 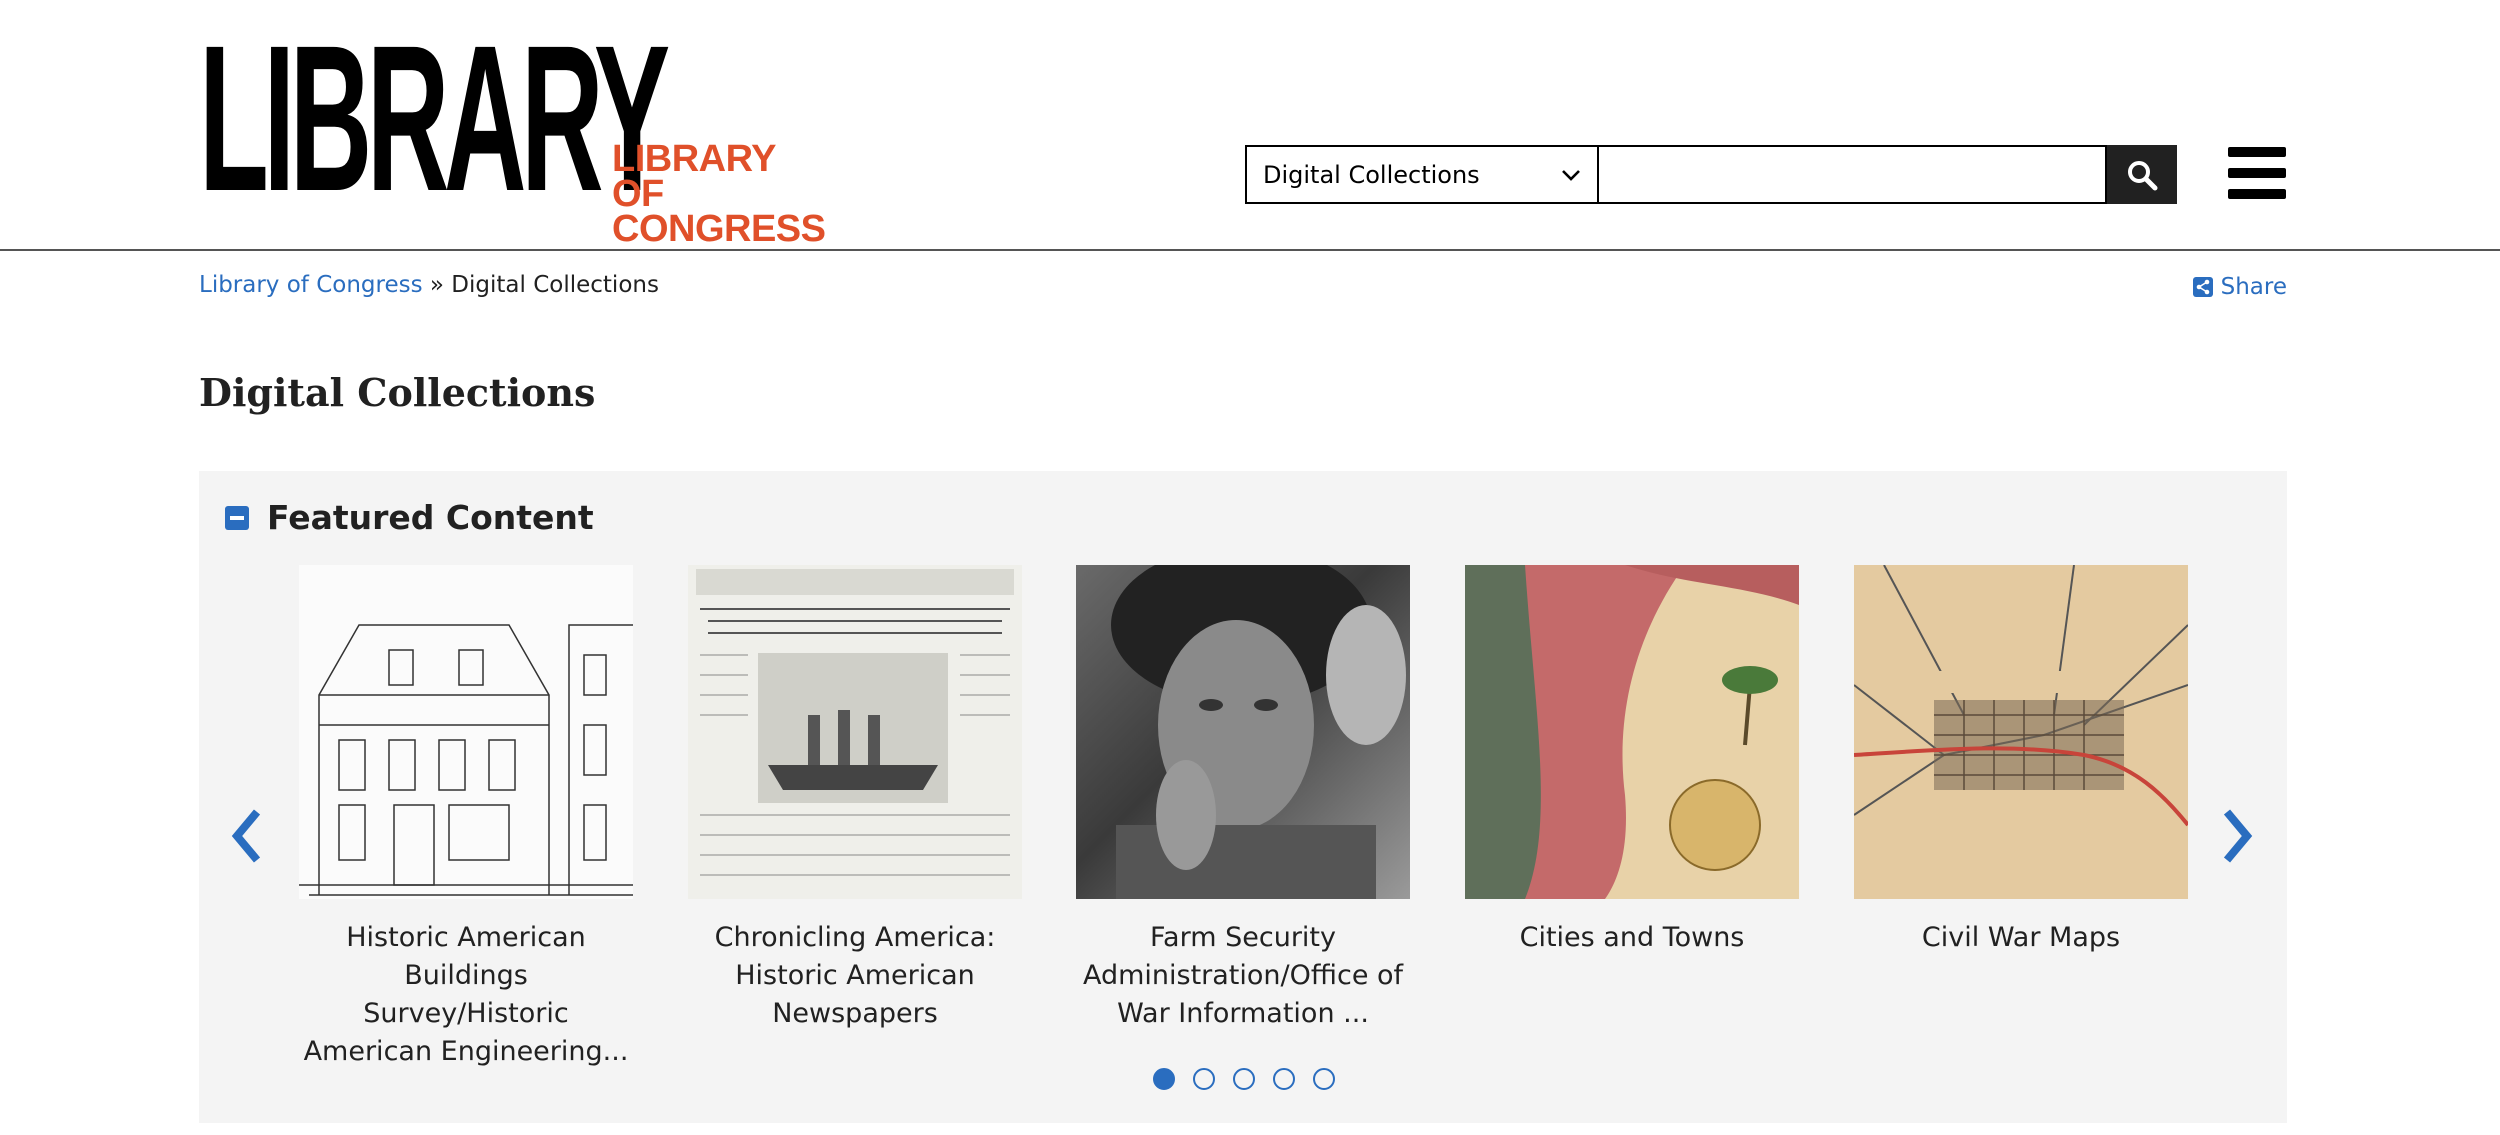 I want to click on civil-war-map-image, so click(x=2021, y=696).